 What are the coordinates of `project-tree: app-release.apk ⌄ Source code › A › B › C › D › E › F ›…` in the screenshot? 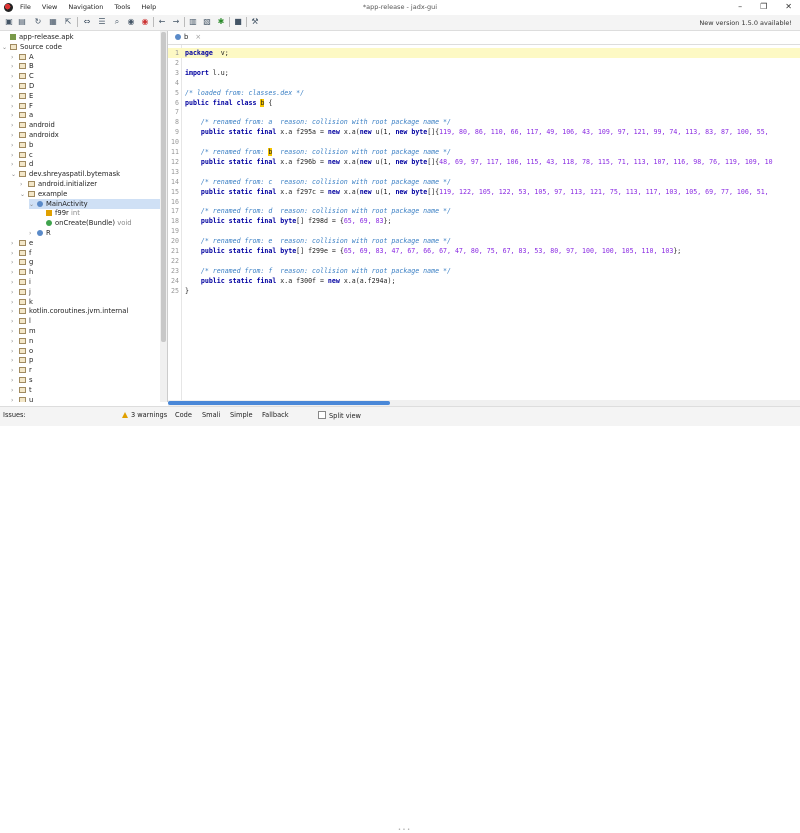 It's located at (80, 216).